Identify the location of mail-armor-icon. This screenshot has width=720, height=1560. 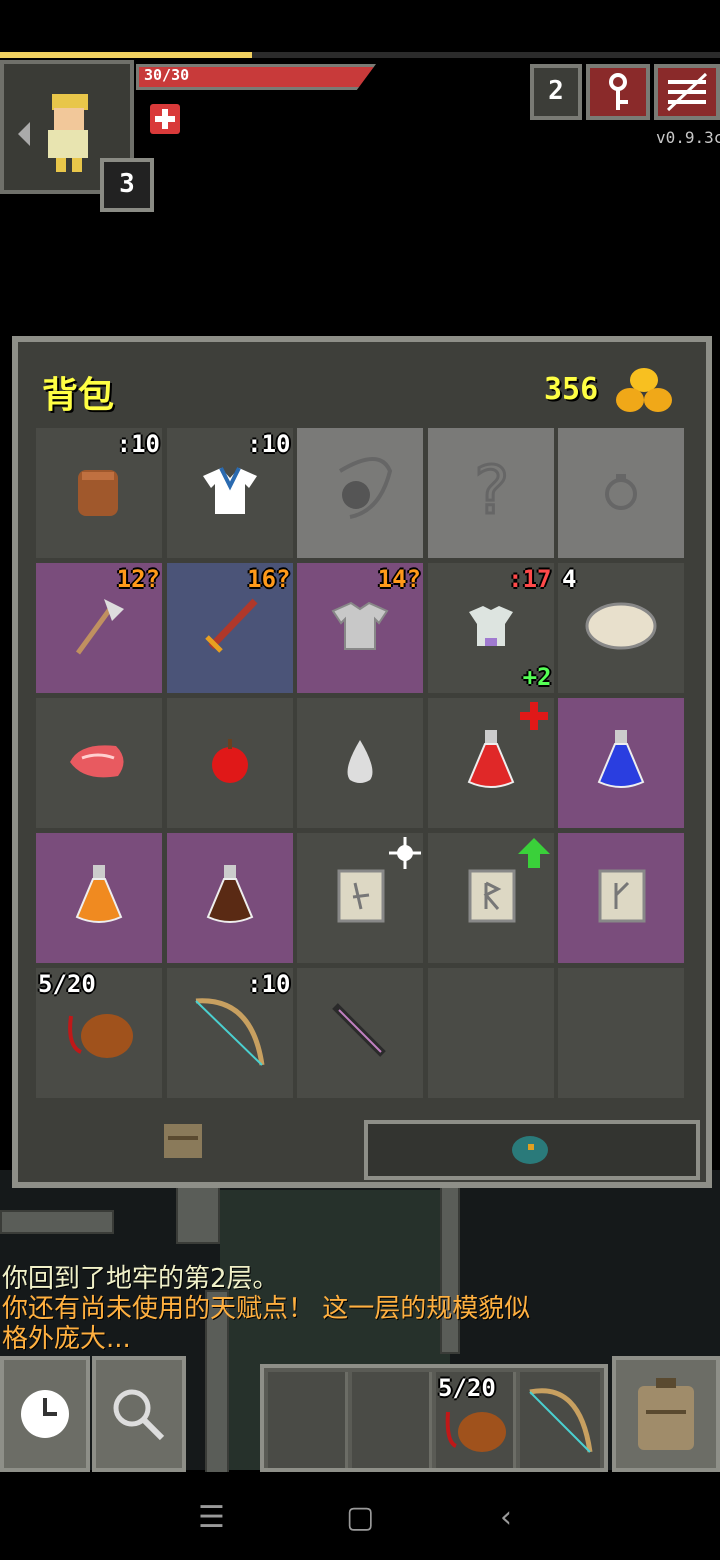
(491, 628).